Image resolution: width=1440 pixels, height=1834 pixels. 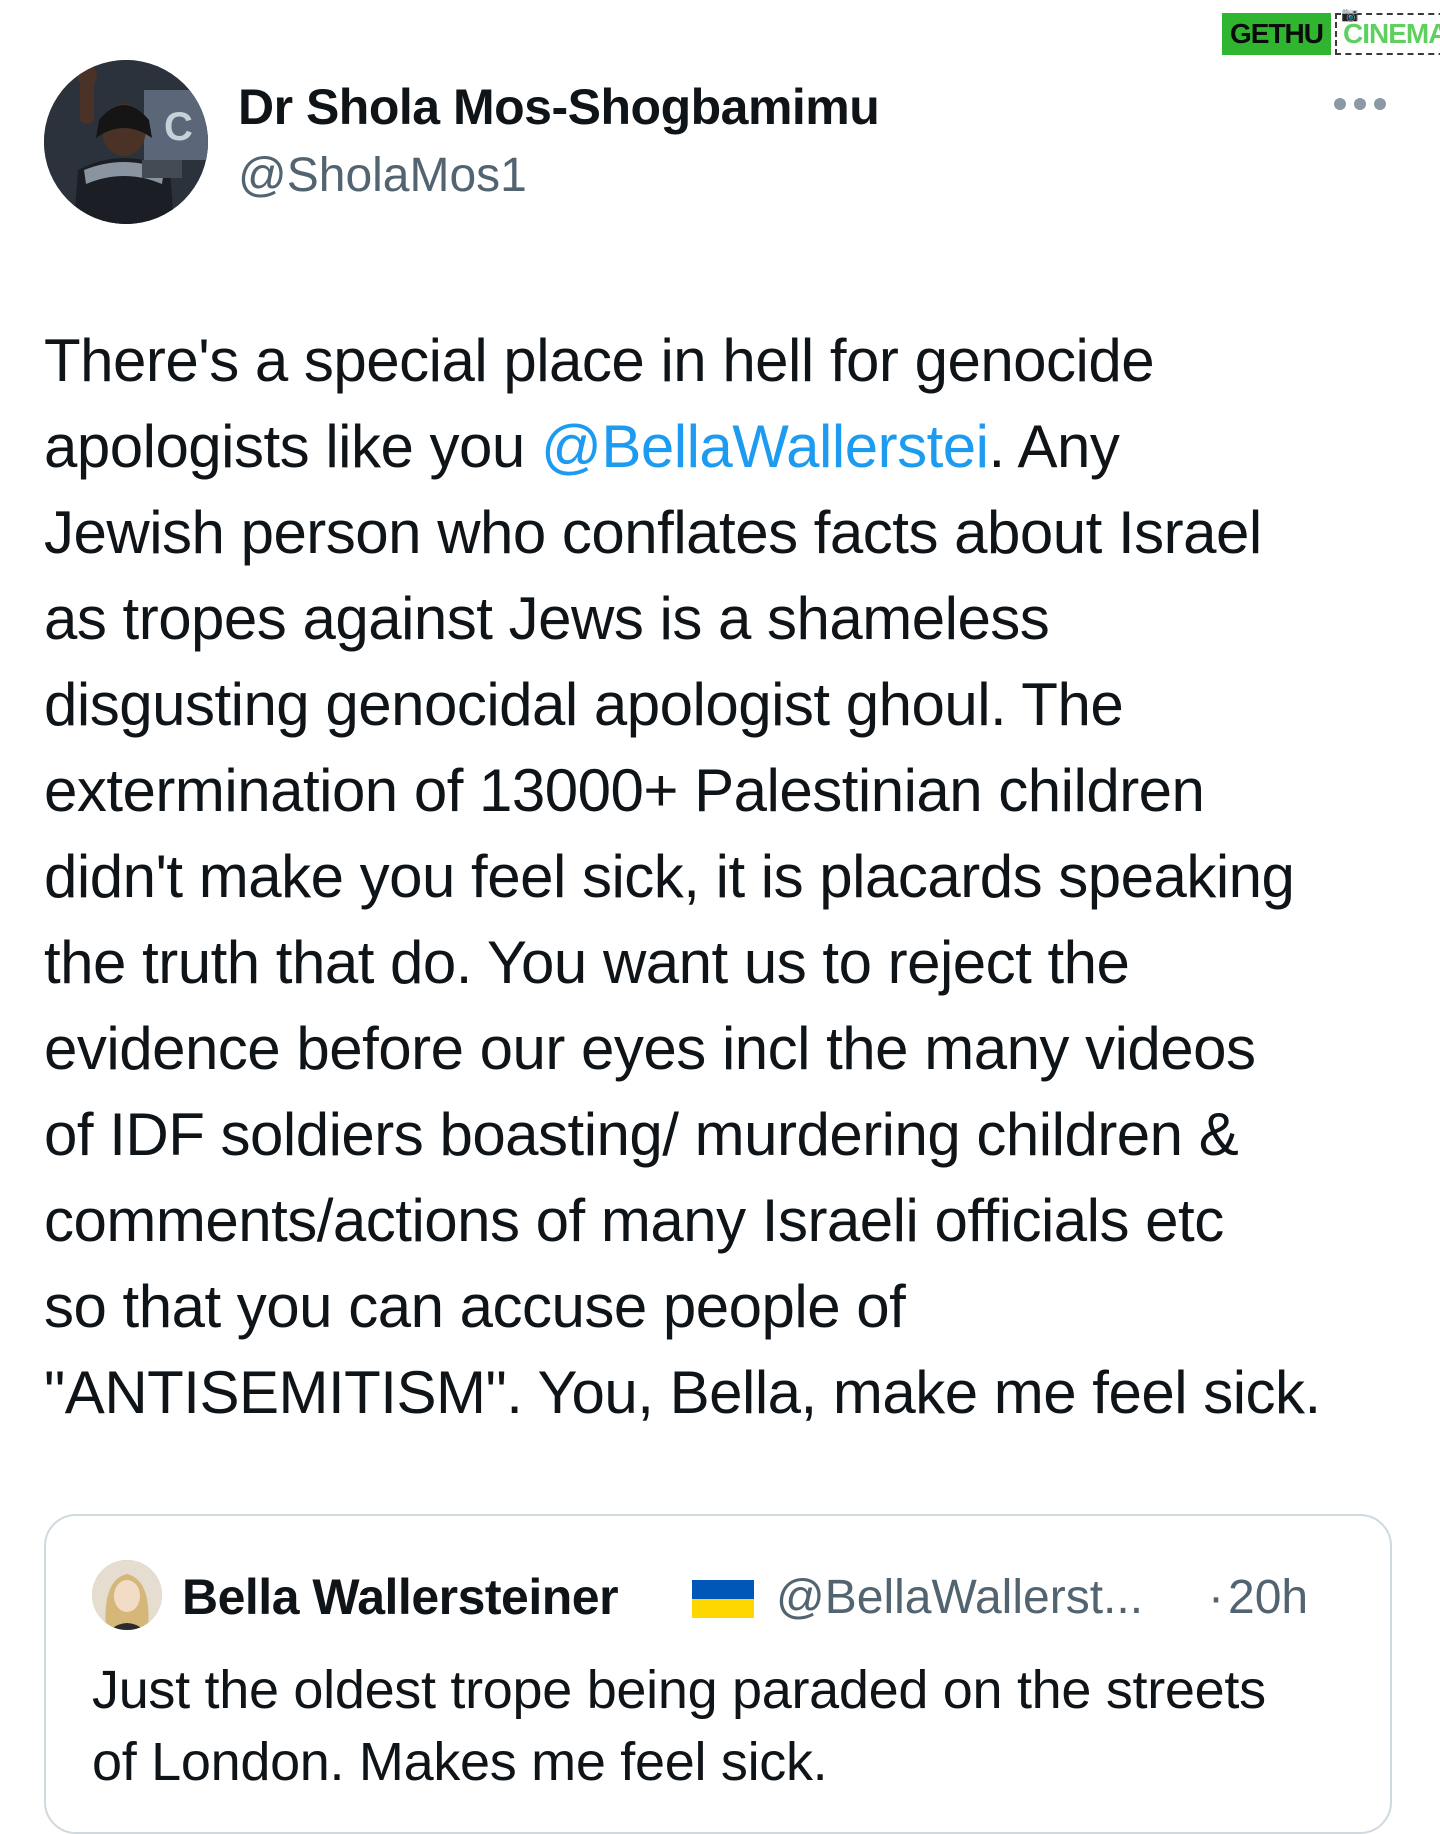 What do you see at coordinates (178, 127) in the screenshot?
I see `svg-text: C` at bounding box center [178, 127].